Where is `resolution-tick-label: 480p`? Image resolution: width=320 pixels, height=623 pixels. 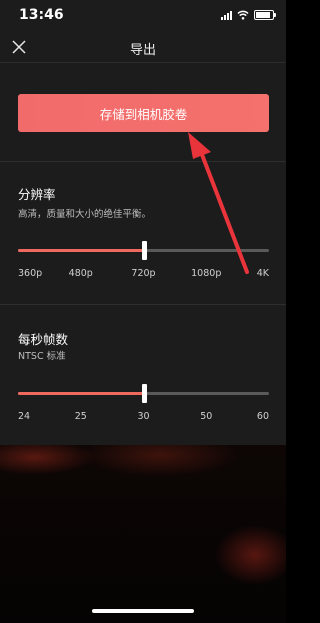
resolution-tick-label: 480p is located at coordinates (81, 273).